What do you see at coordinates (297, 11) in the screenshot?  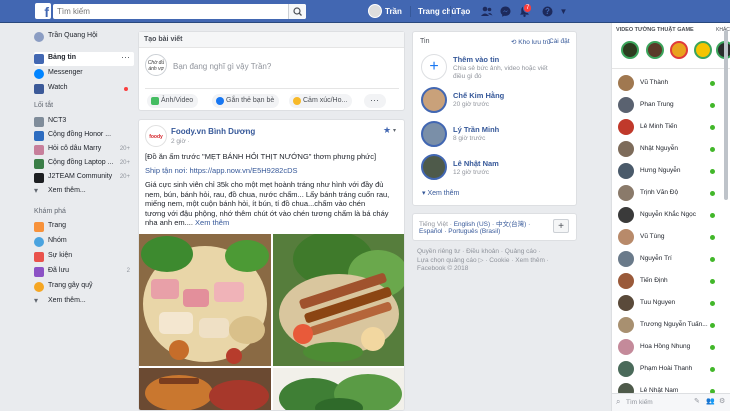 I see `search-button` at bounding box center [297, 11].